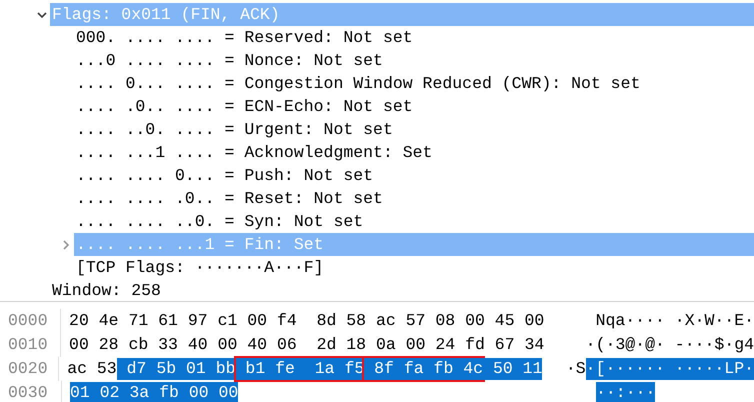 The image size is (754, 402). What do you see at coordinates (414, 60) in the screenshot?
I see `tree-item: ...0 .... .... = Nonce: Not set` at bounding box center [414, 60].